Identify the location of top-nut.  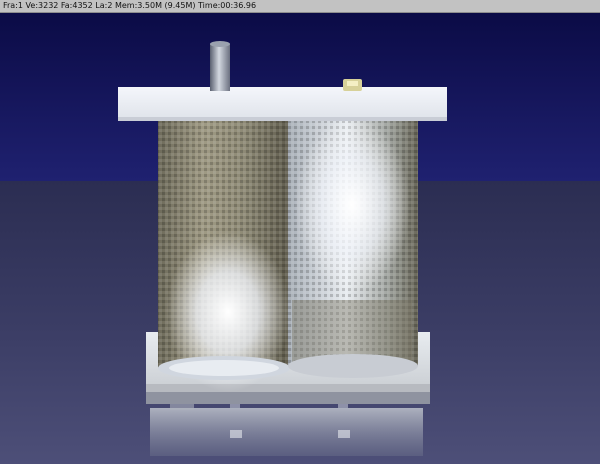
(352, 85).